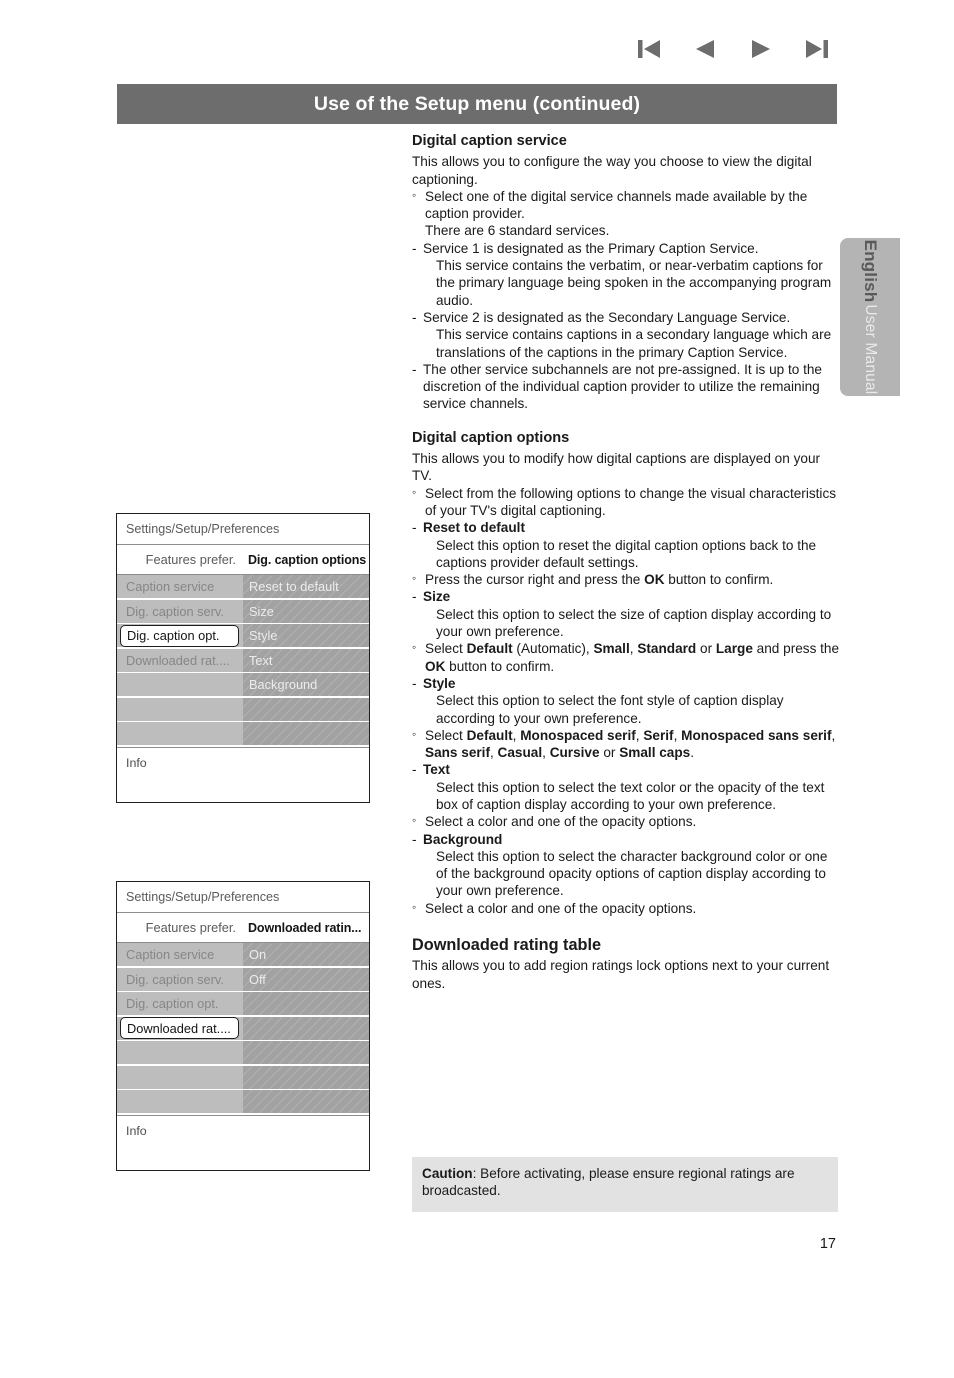  I want to click on menu-selected-pill: Dig. caption opt., so click(179, 635).